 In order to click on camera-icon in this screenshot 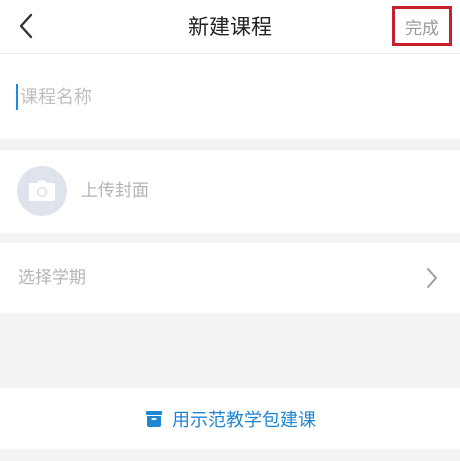, I will do `click(42, 190)`.